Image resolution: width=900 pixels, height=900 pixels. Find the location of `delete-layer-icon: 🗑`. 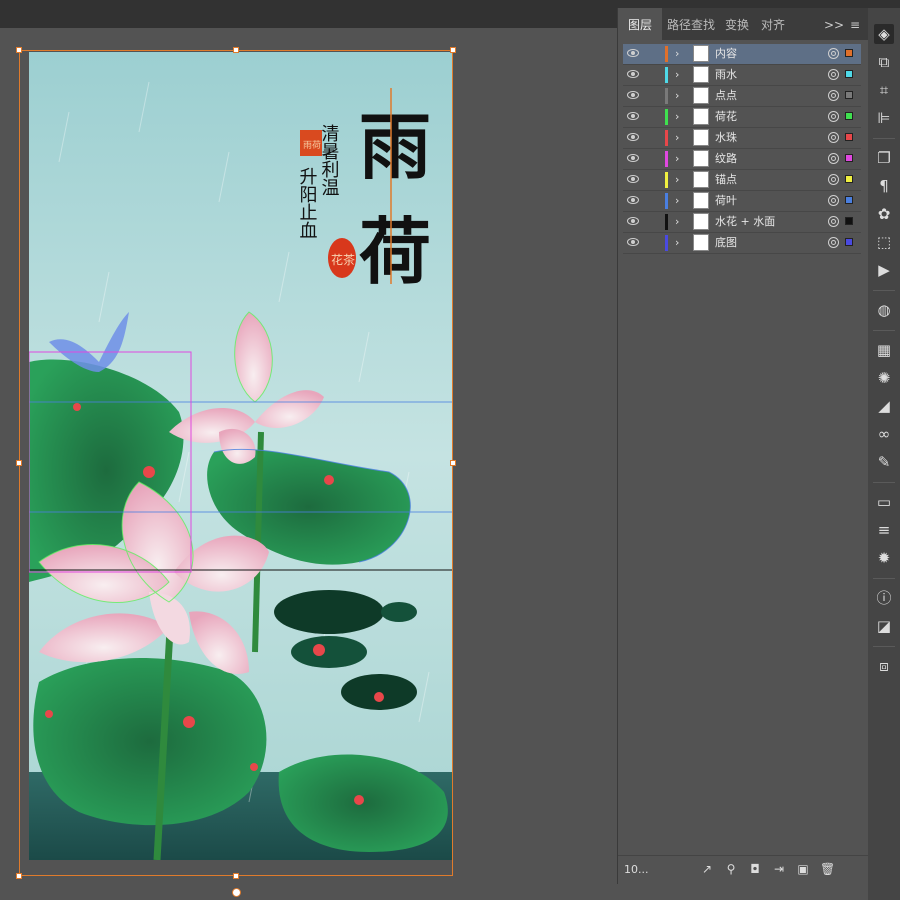

delete-layer-icon: 🗑 is located at coordinates (827, 869).